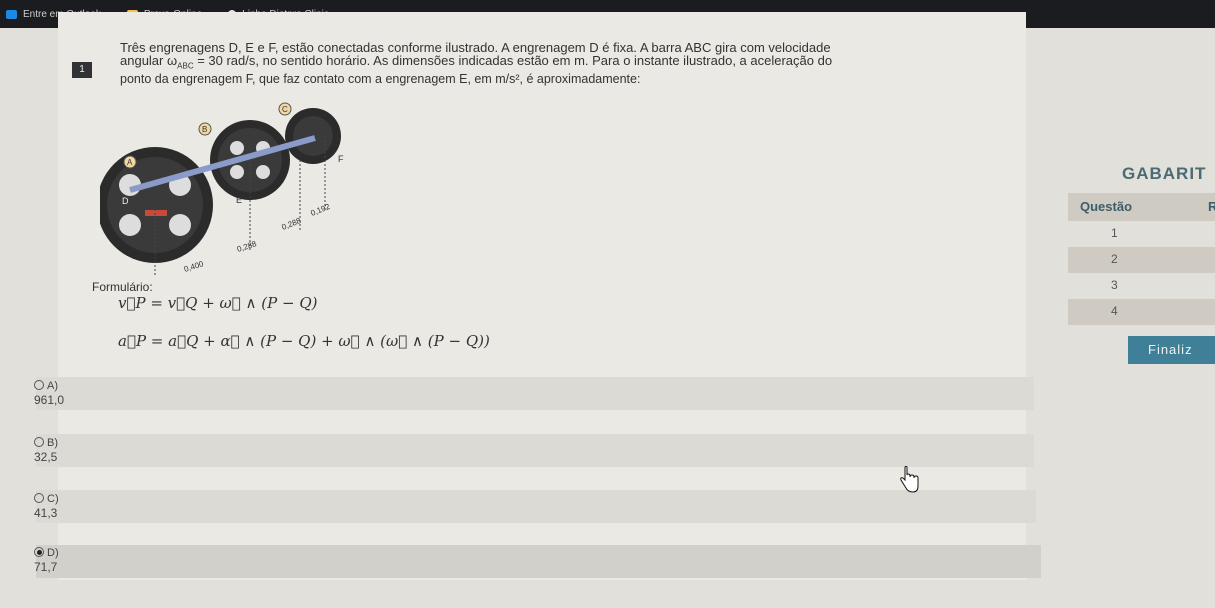  What do you see at coordinates (1164, 173) in the screenshot?
I see `gabarito-title: GABARIT` at bounding box center [1164, 173].